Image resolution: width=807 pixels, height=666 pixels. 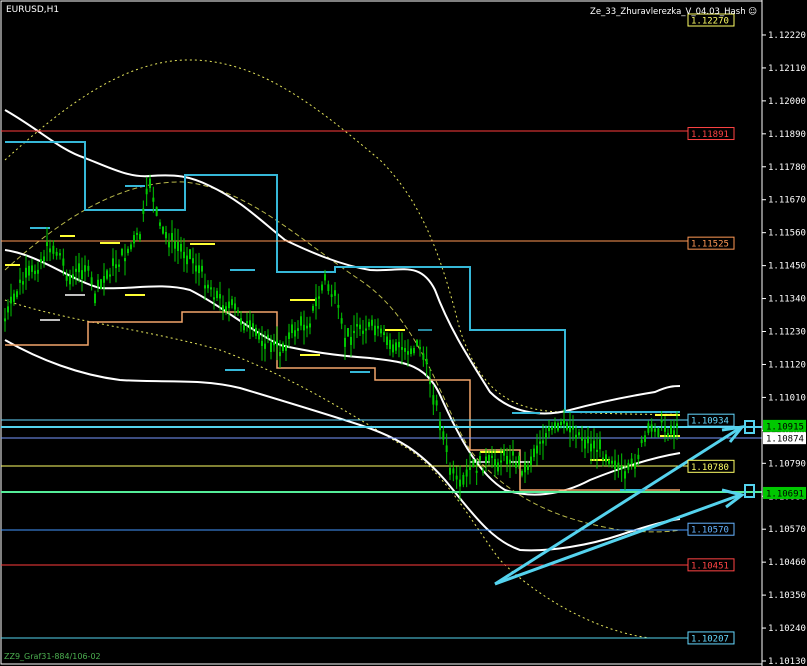 I want to click on y-axis-tick-label: 1.10570, so click(x=787, y=530).